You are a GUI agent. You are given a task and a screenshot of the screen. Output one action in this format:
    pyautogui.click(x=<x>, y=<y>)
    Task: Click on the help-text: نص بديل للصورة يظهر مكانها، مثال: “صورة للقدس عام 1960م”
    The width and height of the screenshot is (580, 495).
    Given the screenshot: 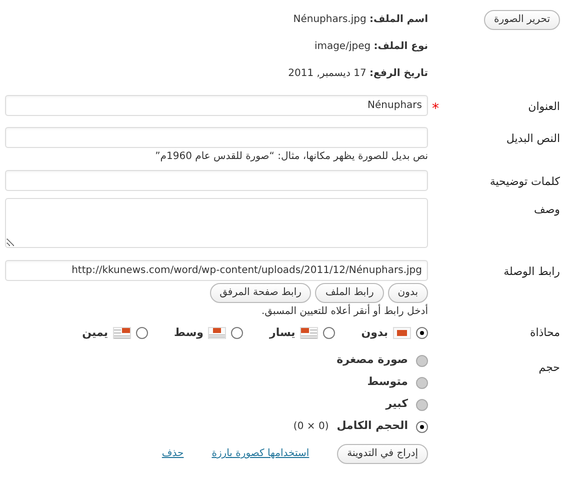 What is the action you would take?
    pyautogui.click(x=291, y=156)
    